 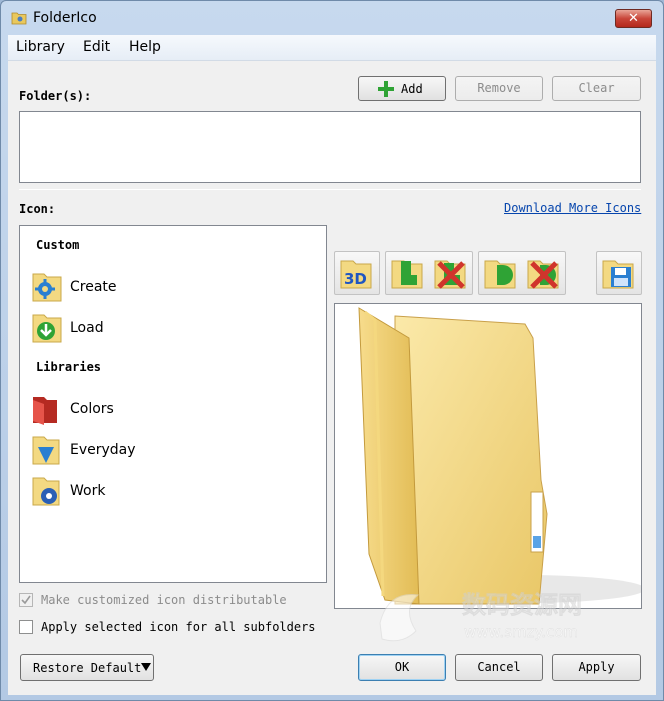 I want to click on save-floppy-icon, so click(x=618, y=274).